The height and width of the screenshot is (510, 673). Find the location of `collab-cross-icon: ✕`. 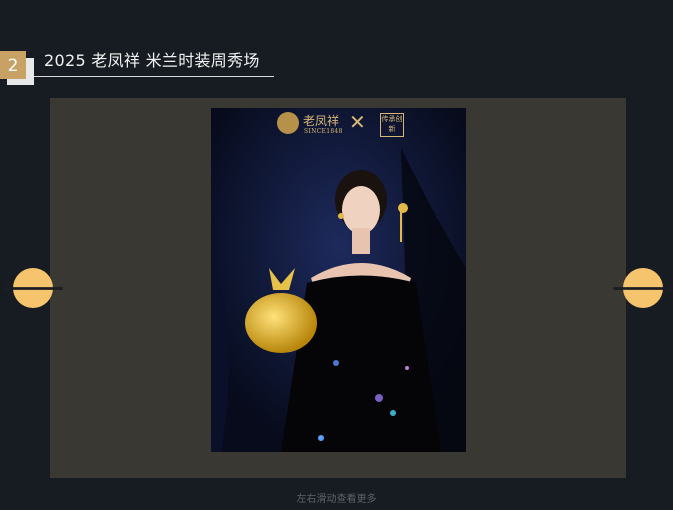

collab-cross-icon: ✕ is located at coordinates (357, 122).